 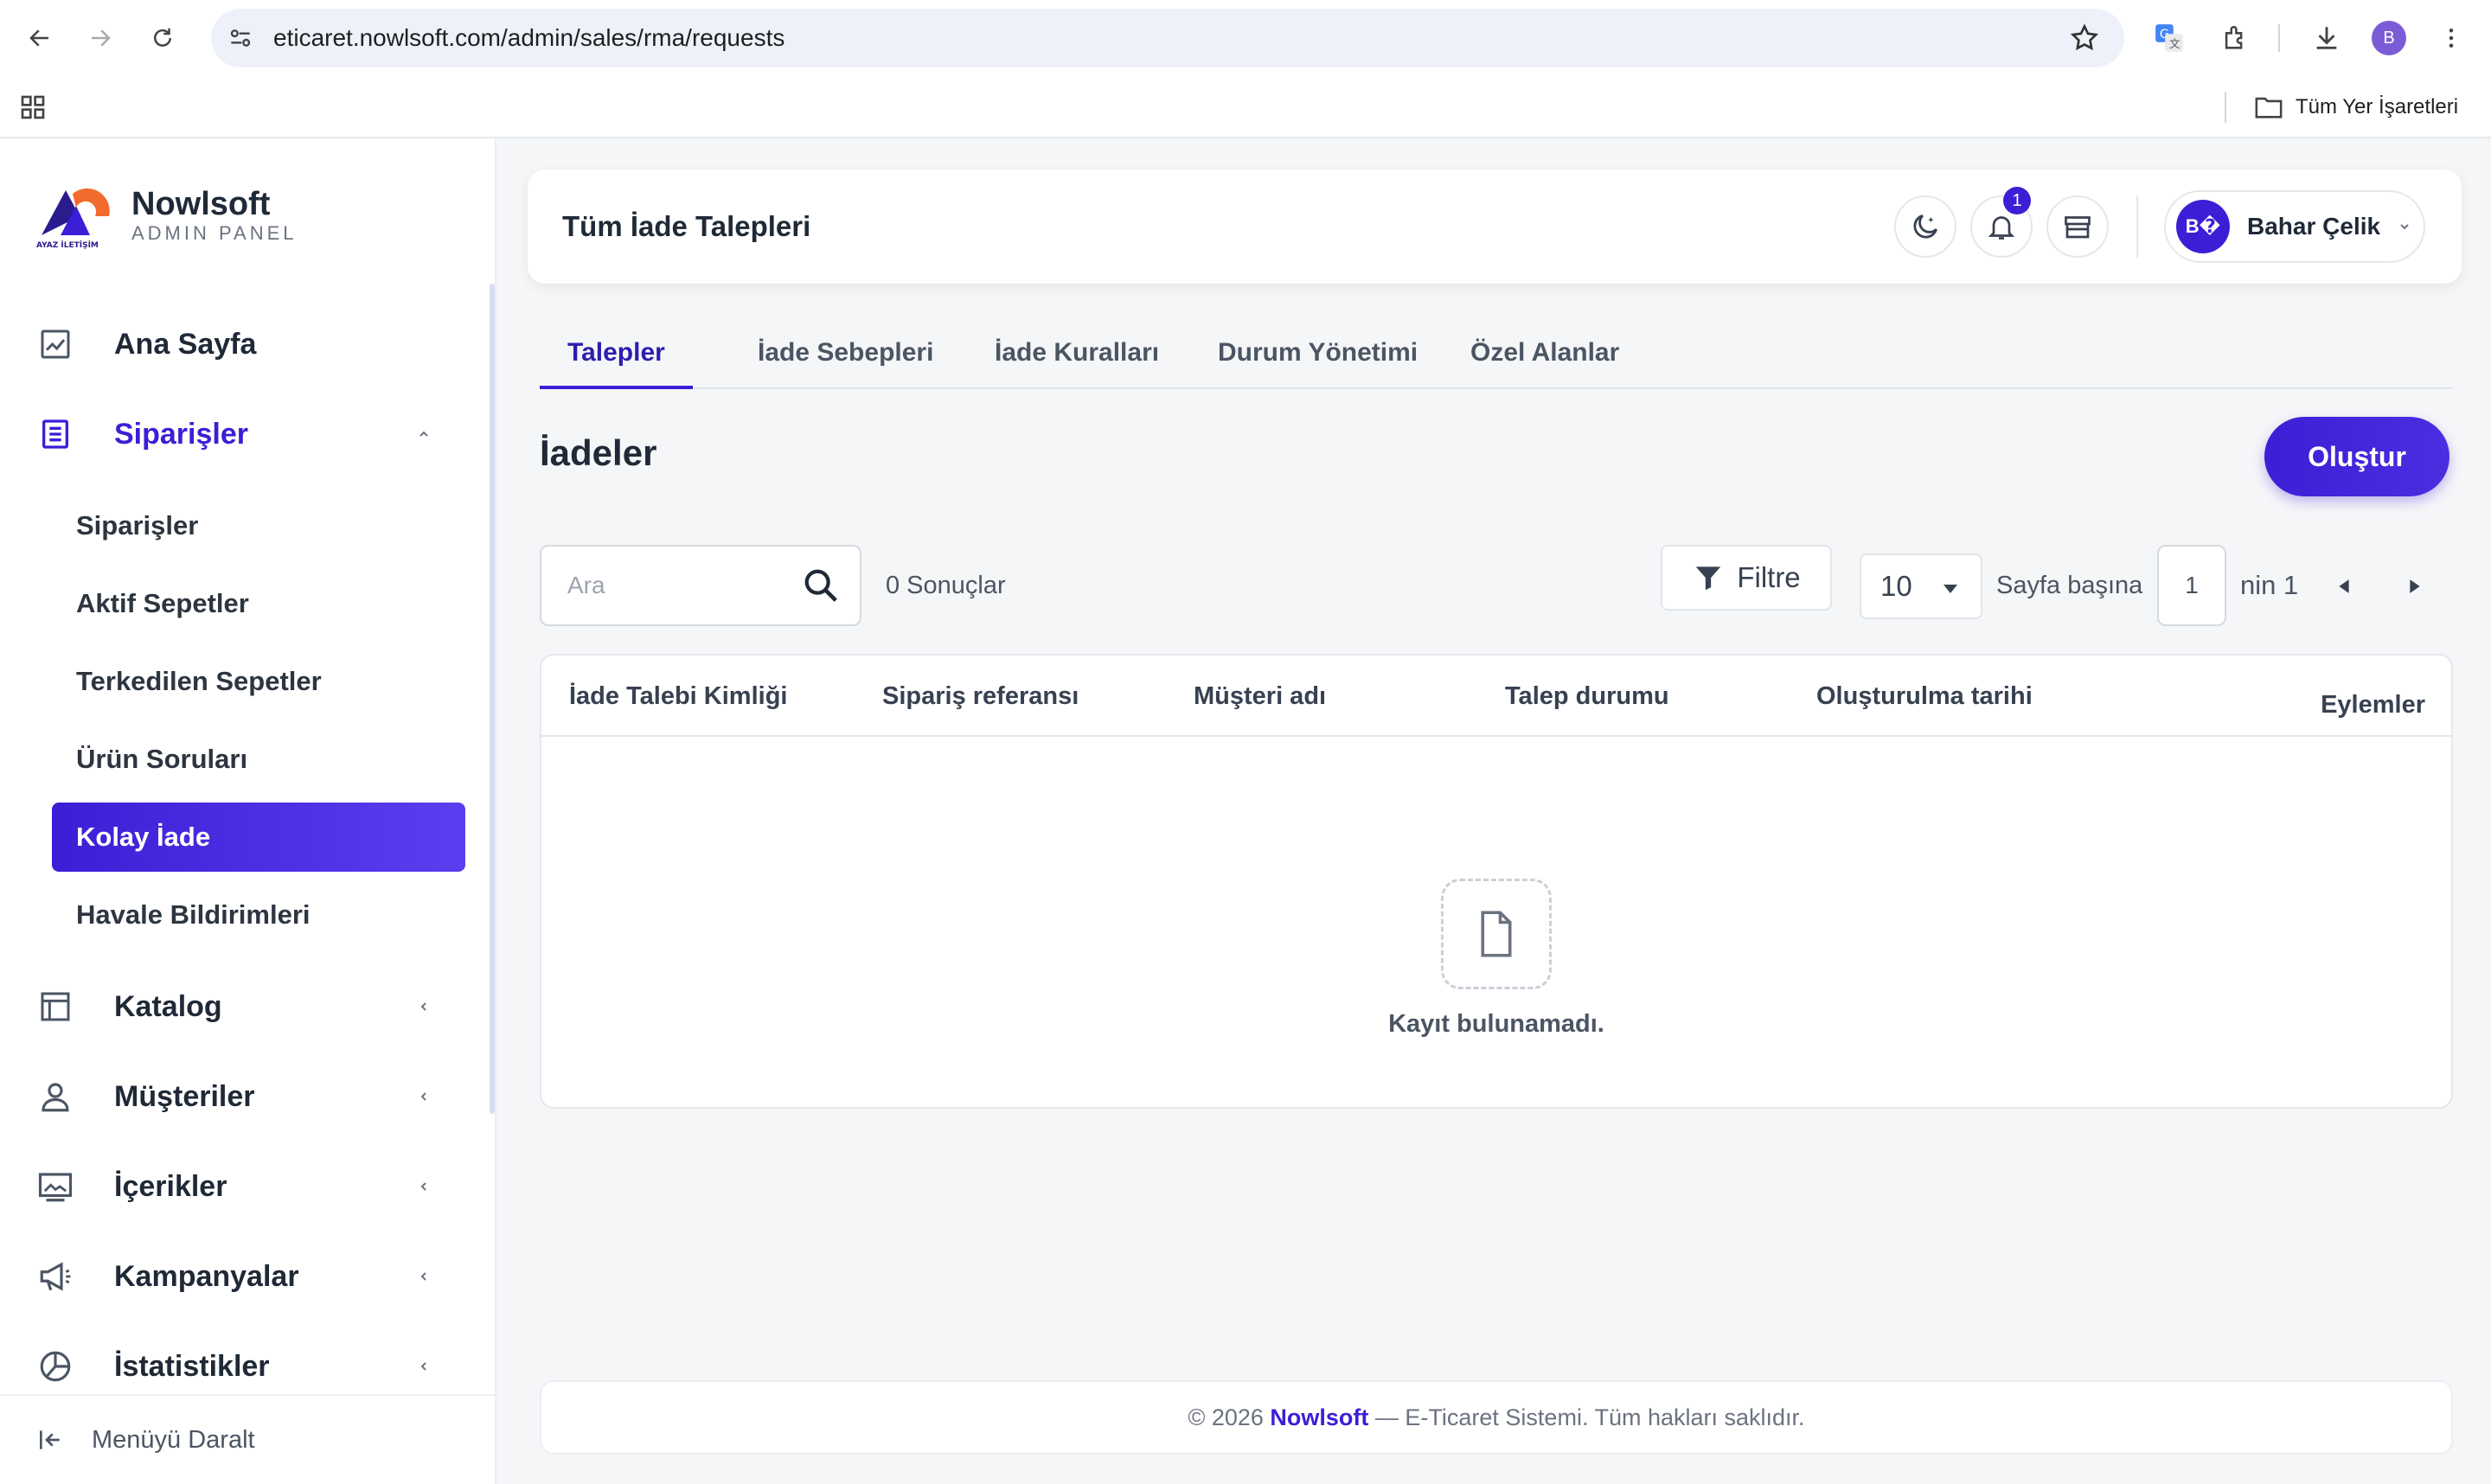 What do you see at coordinates (2017, 201) in the screenshot?
I see `notification-badge: 1` at bounding box center [2017, 201].